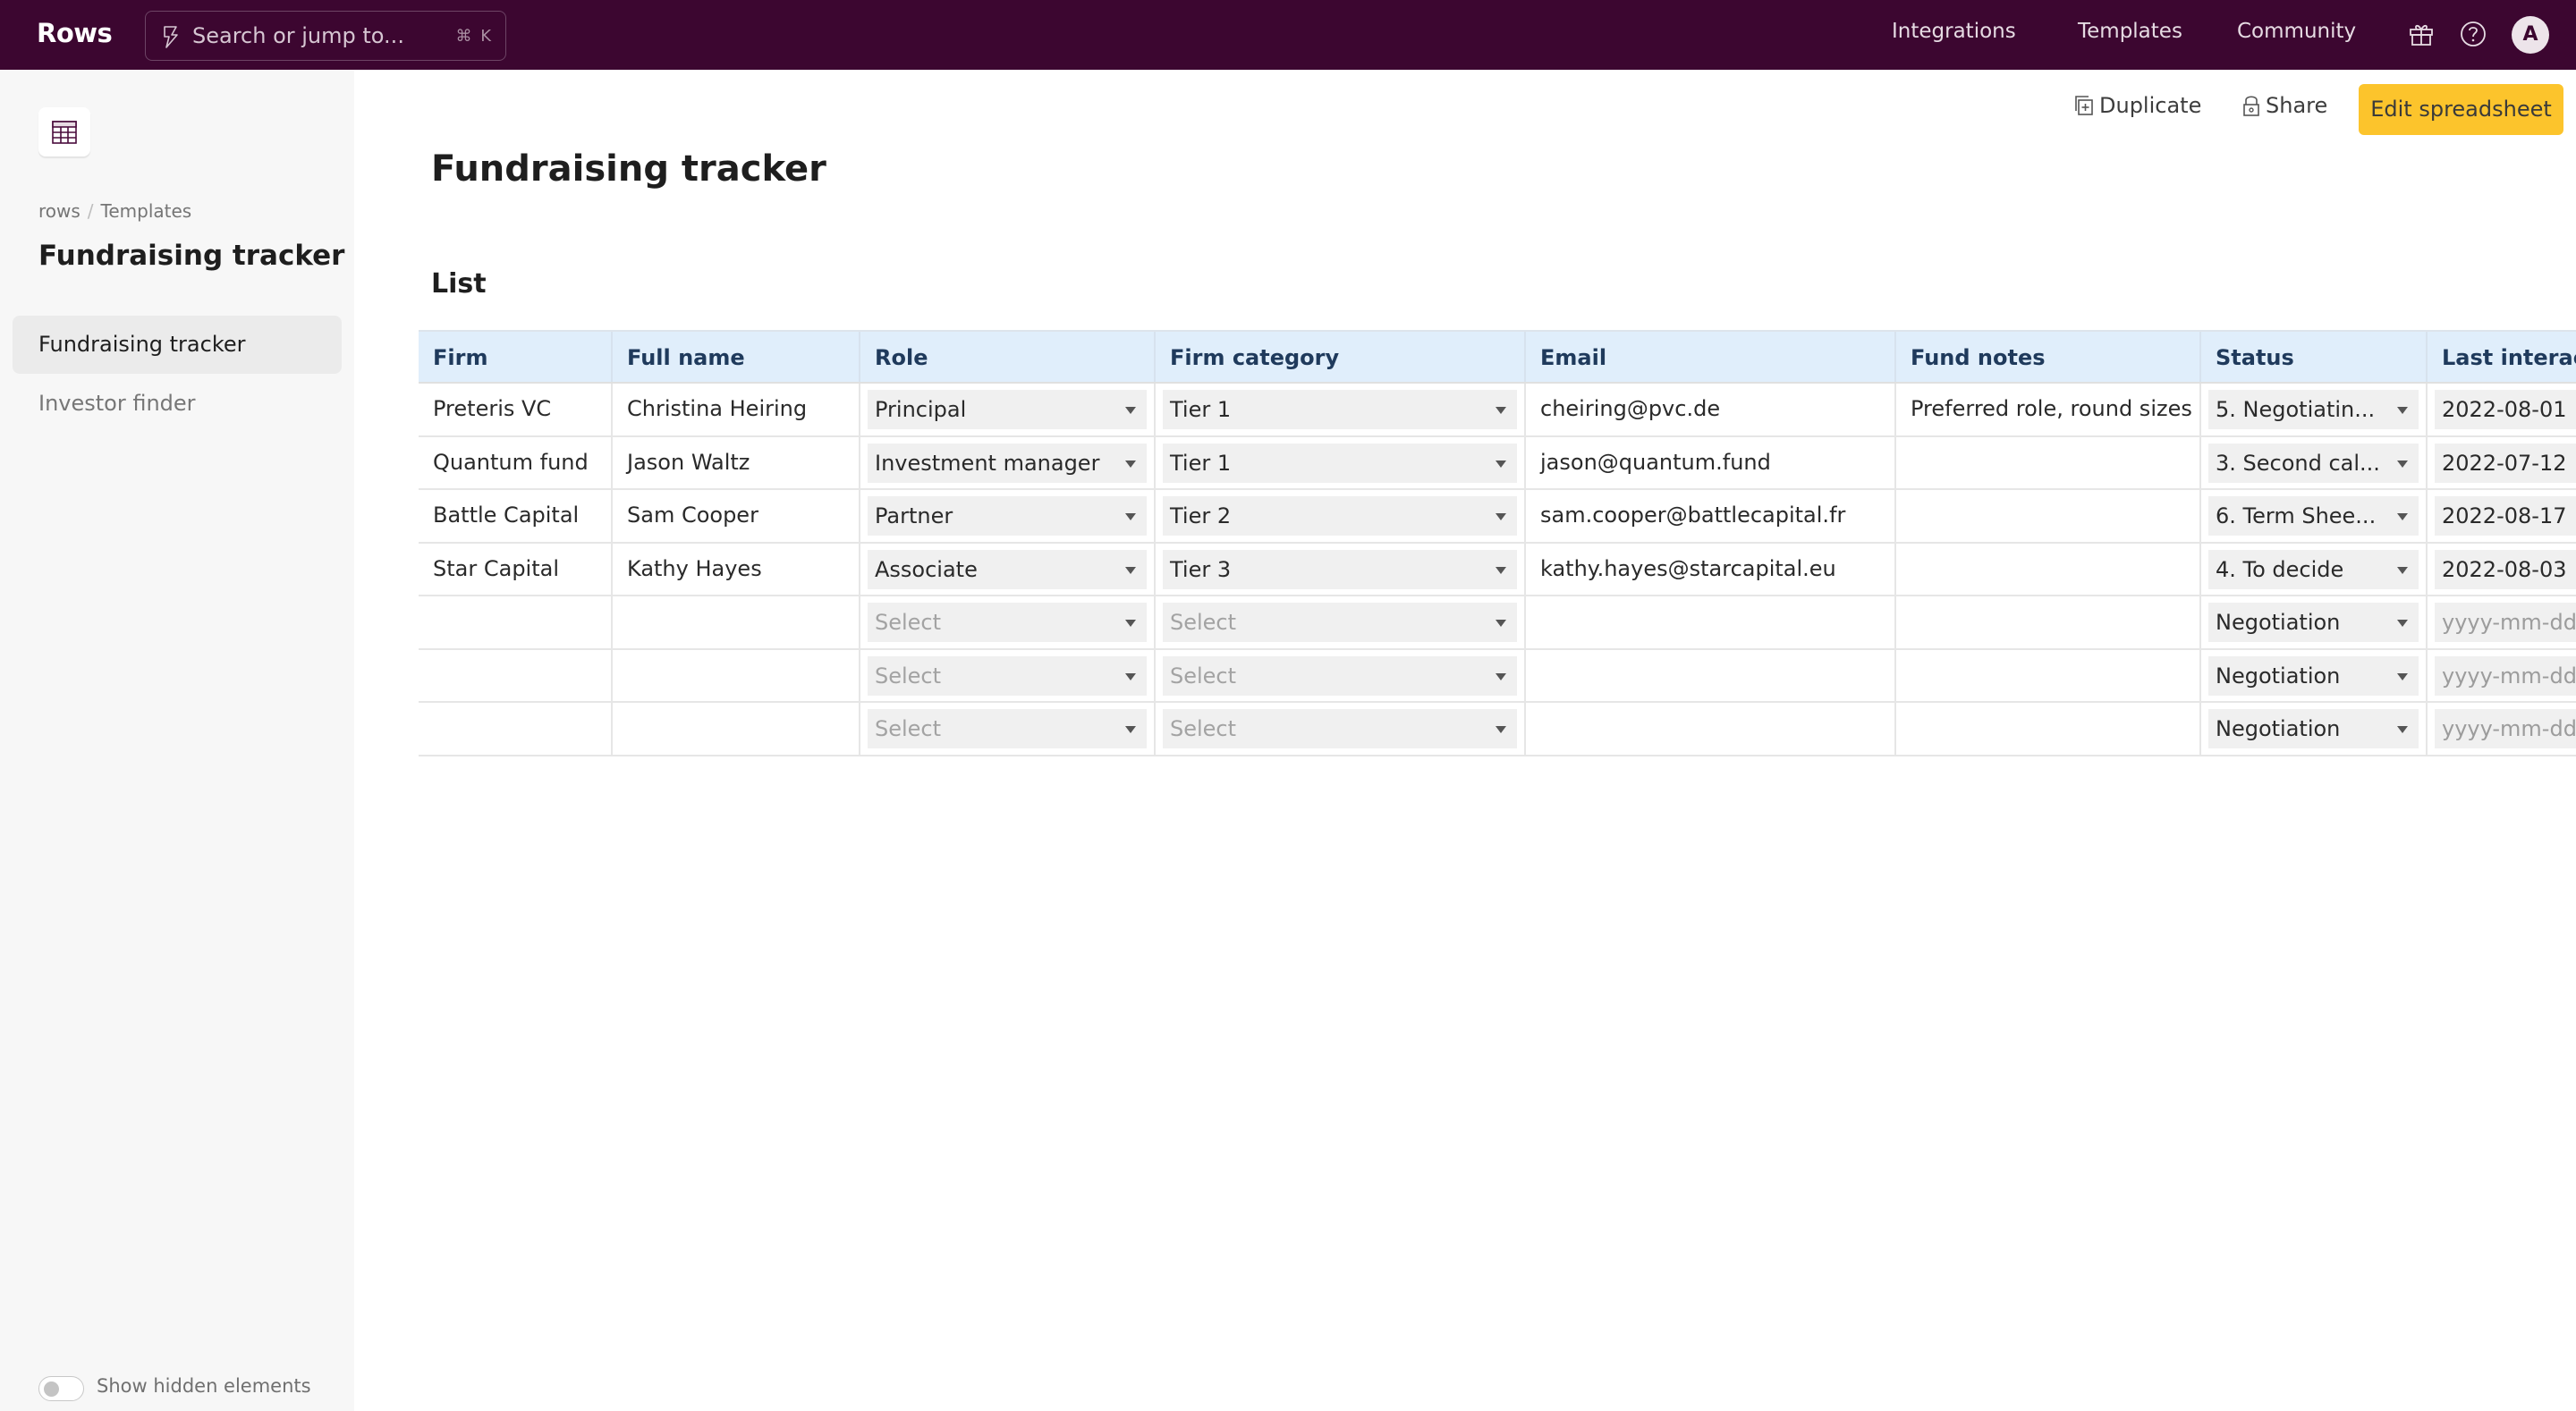 This screenshot has width=2576, height=1411. What do you see at coordinates (736, 410) in the screenshot?
I see `full-name-cell: Christina Heiring` at bounding box center [736, 410].